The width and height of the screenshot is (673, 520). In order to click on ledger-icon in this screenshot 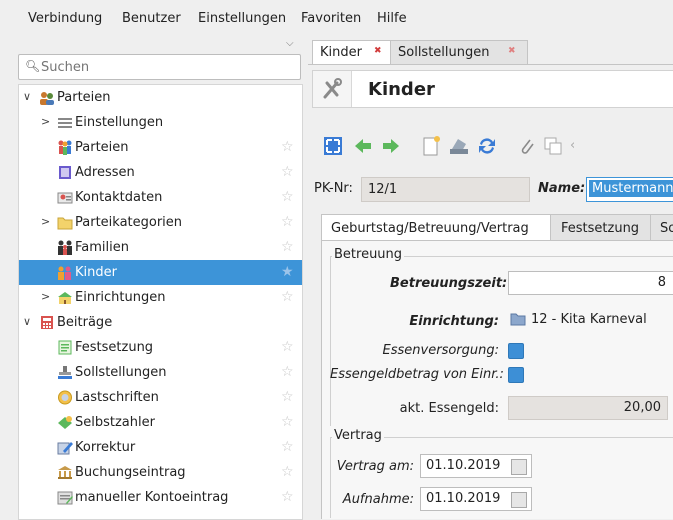, I will do `click(65, 498)`.